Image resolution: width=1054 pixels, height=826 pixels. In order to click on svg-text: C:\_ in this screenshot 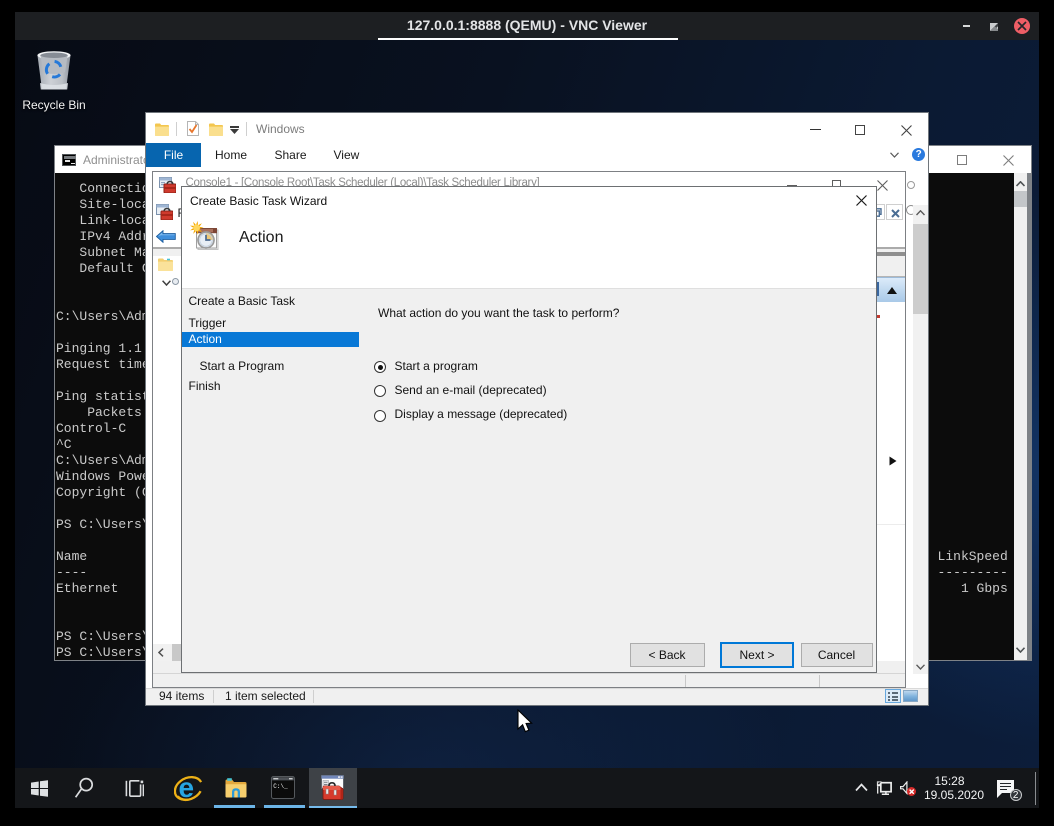, I will do `click(280, 786)`.